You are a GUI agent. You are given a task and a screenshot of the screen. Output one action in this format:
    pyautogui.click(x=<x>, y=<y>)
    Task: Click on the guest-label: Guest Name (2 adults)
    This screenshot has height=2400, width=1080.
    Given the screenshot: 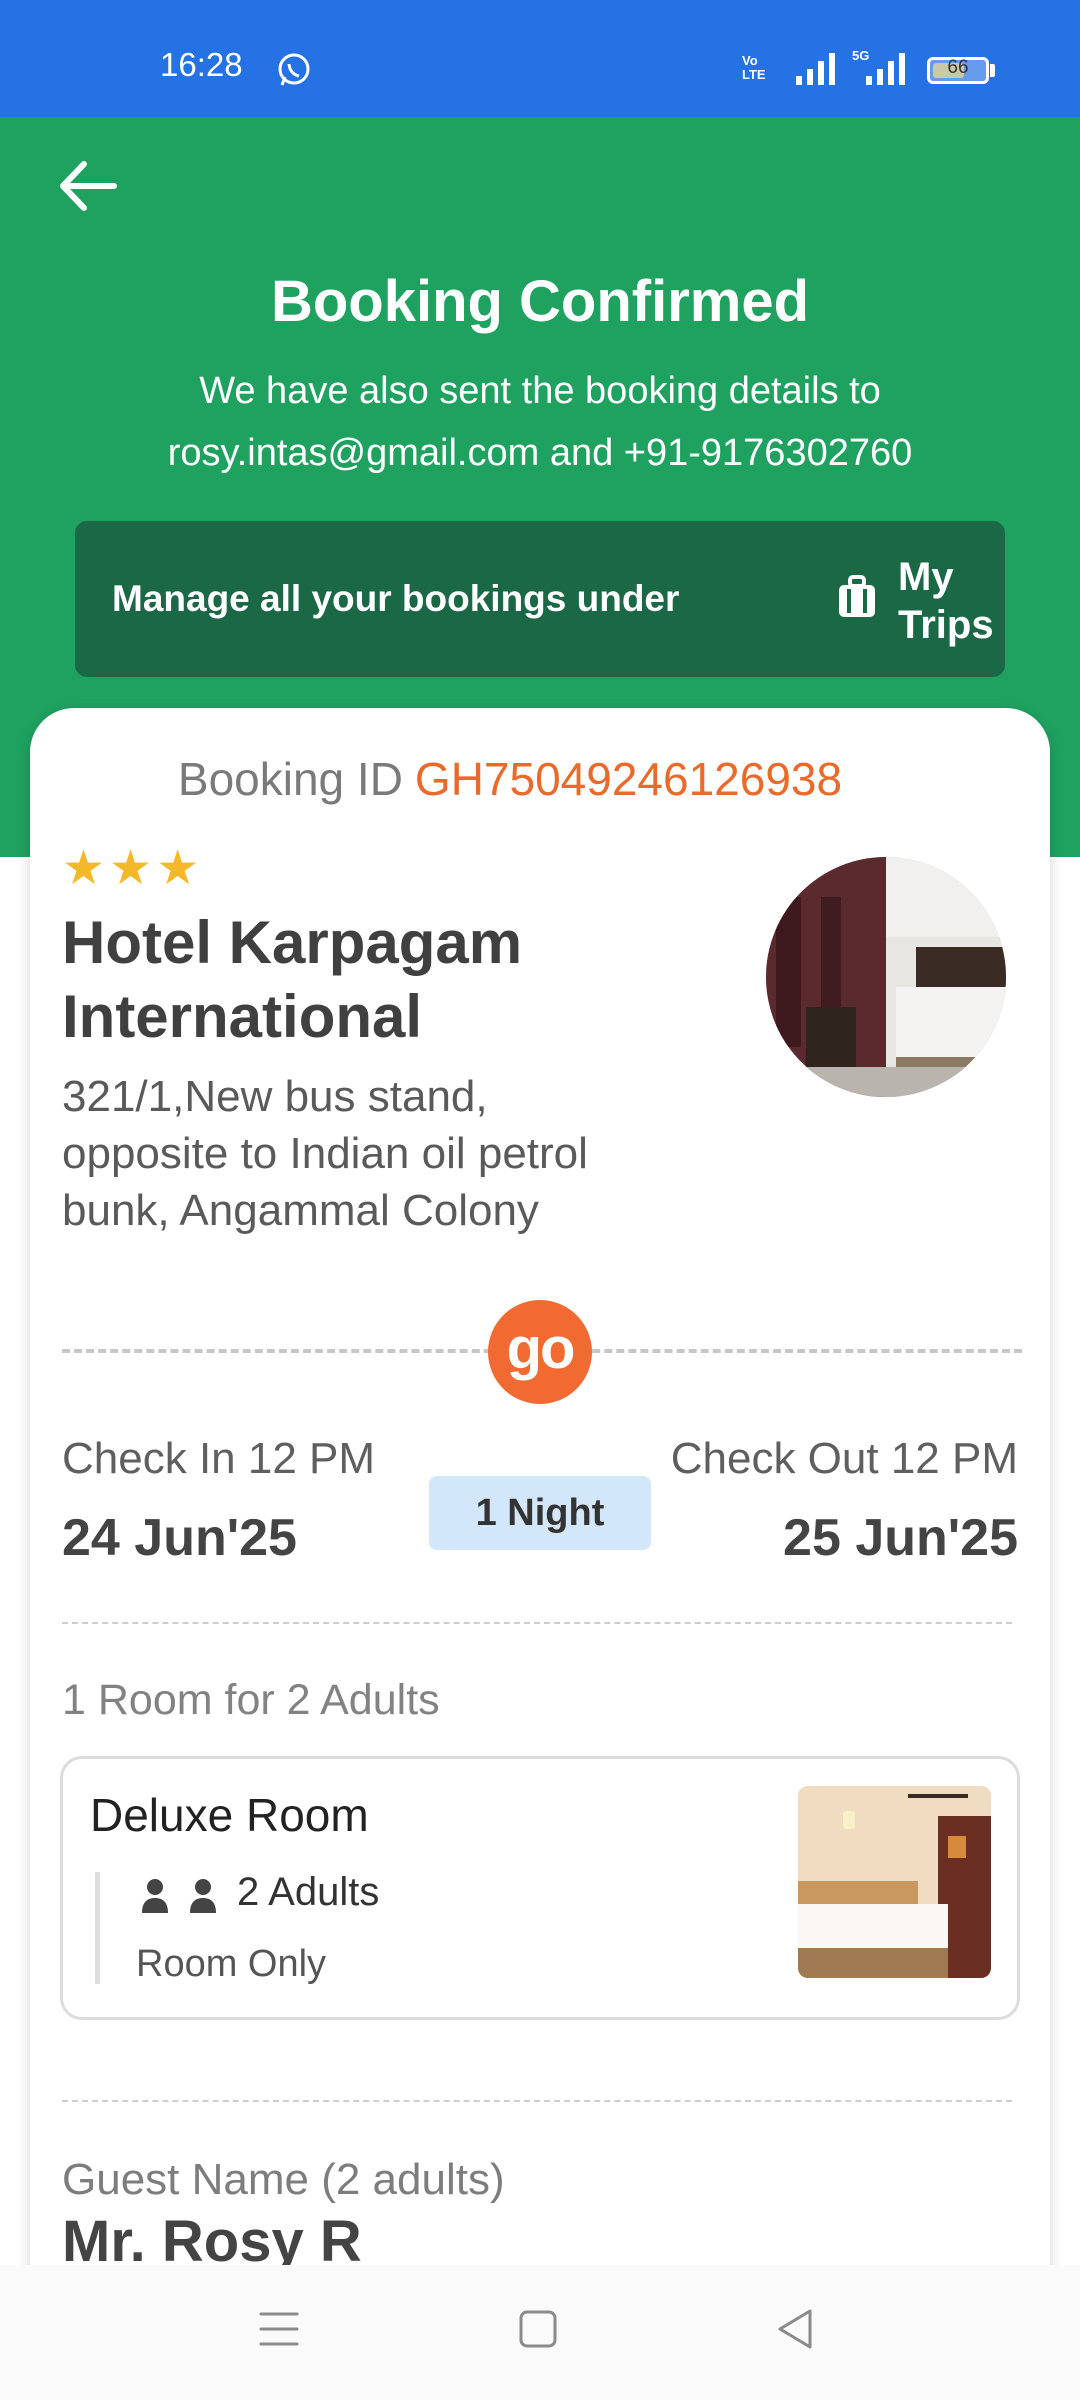 What is the action you would take?
    pyautogui.click(x=283, y=2179)
    